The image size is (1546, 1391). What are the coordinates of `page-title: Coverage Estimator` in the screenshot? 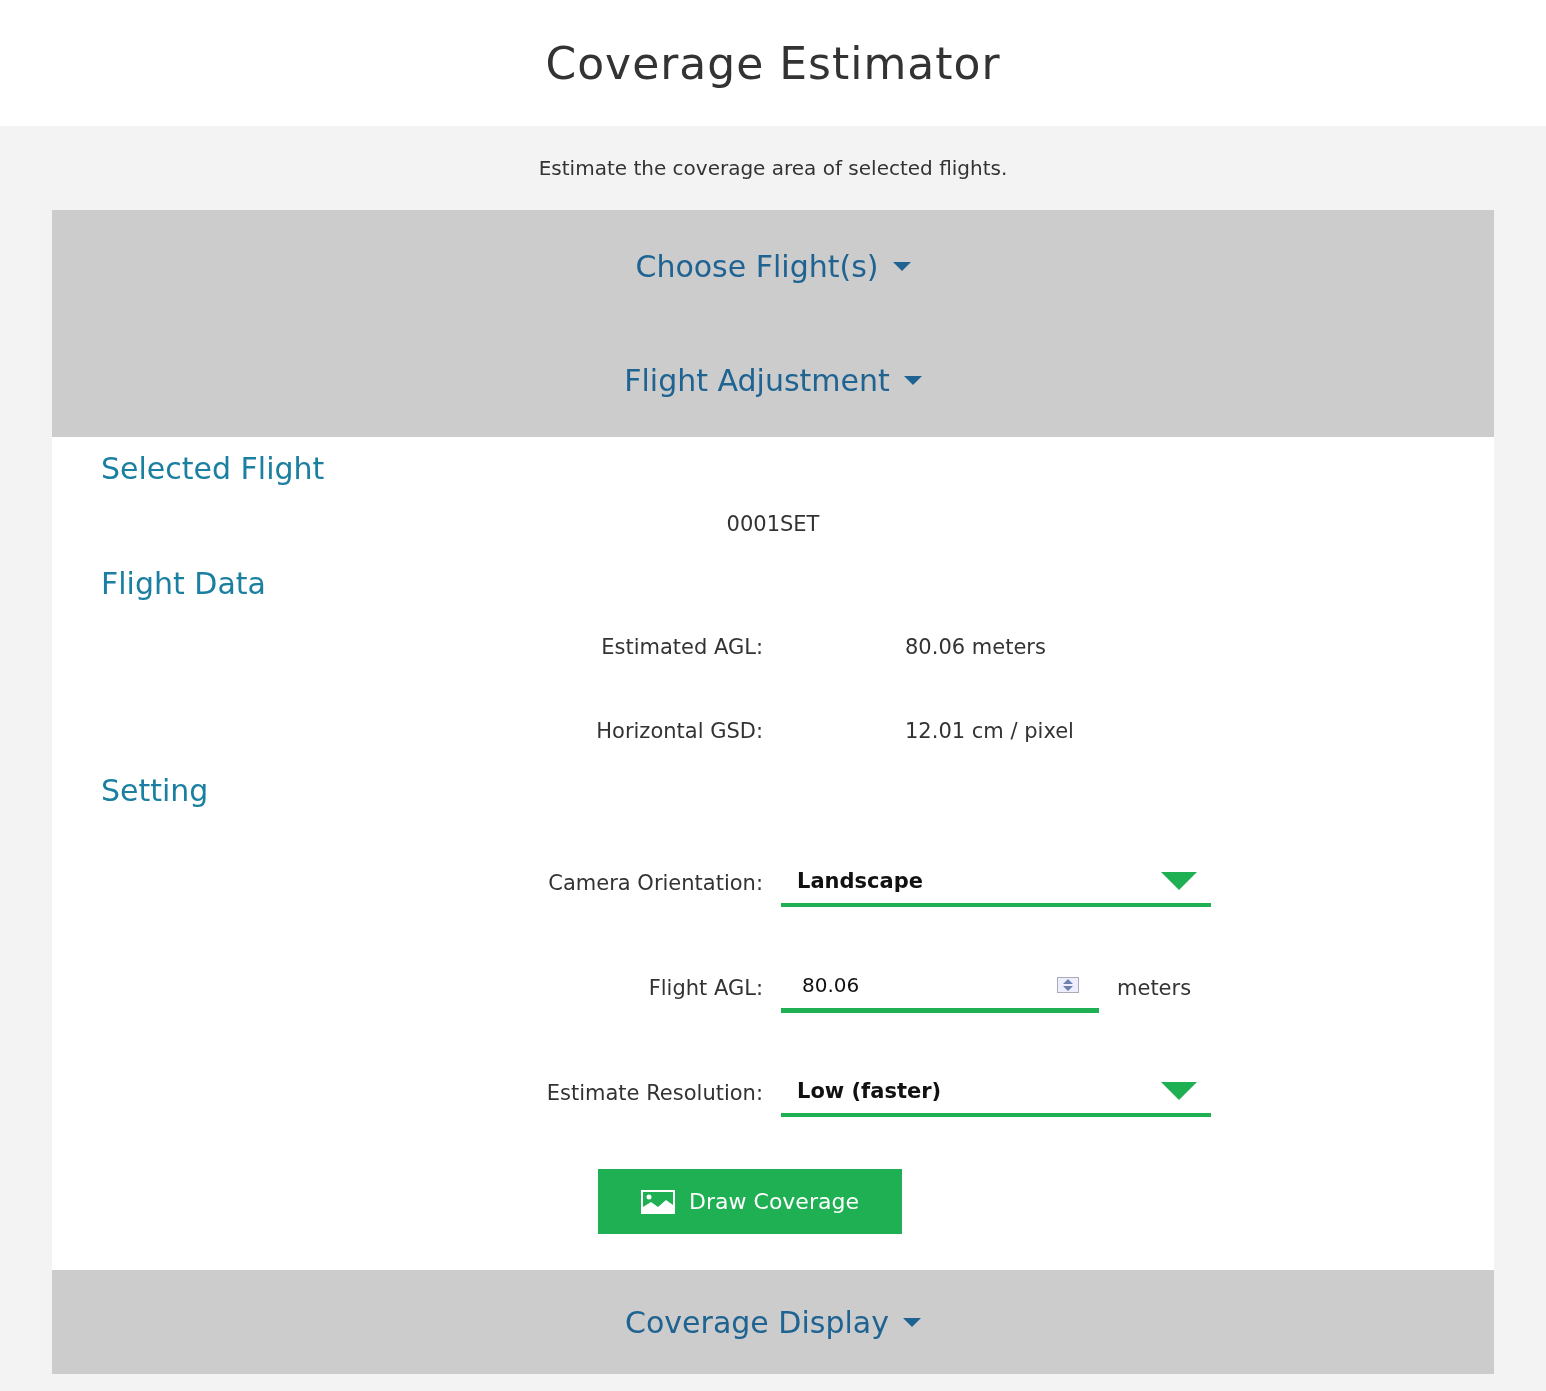 It's located at (773, 63).